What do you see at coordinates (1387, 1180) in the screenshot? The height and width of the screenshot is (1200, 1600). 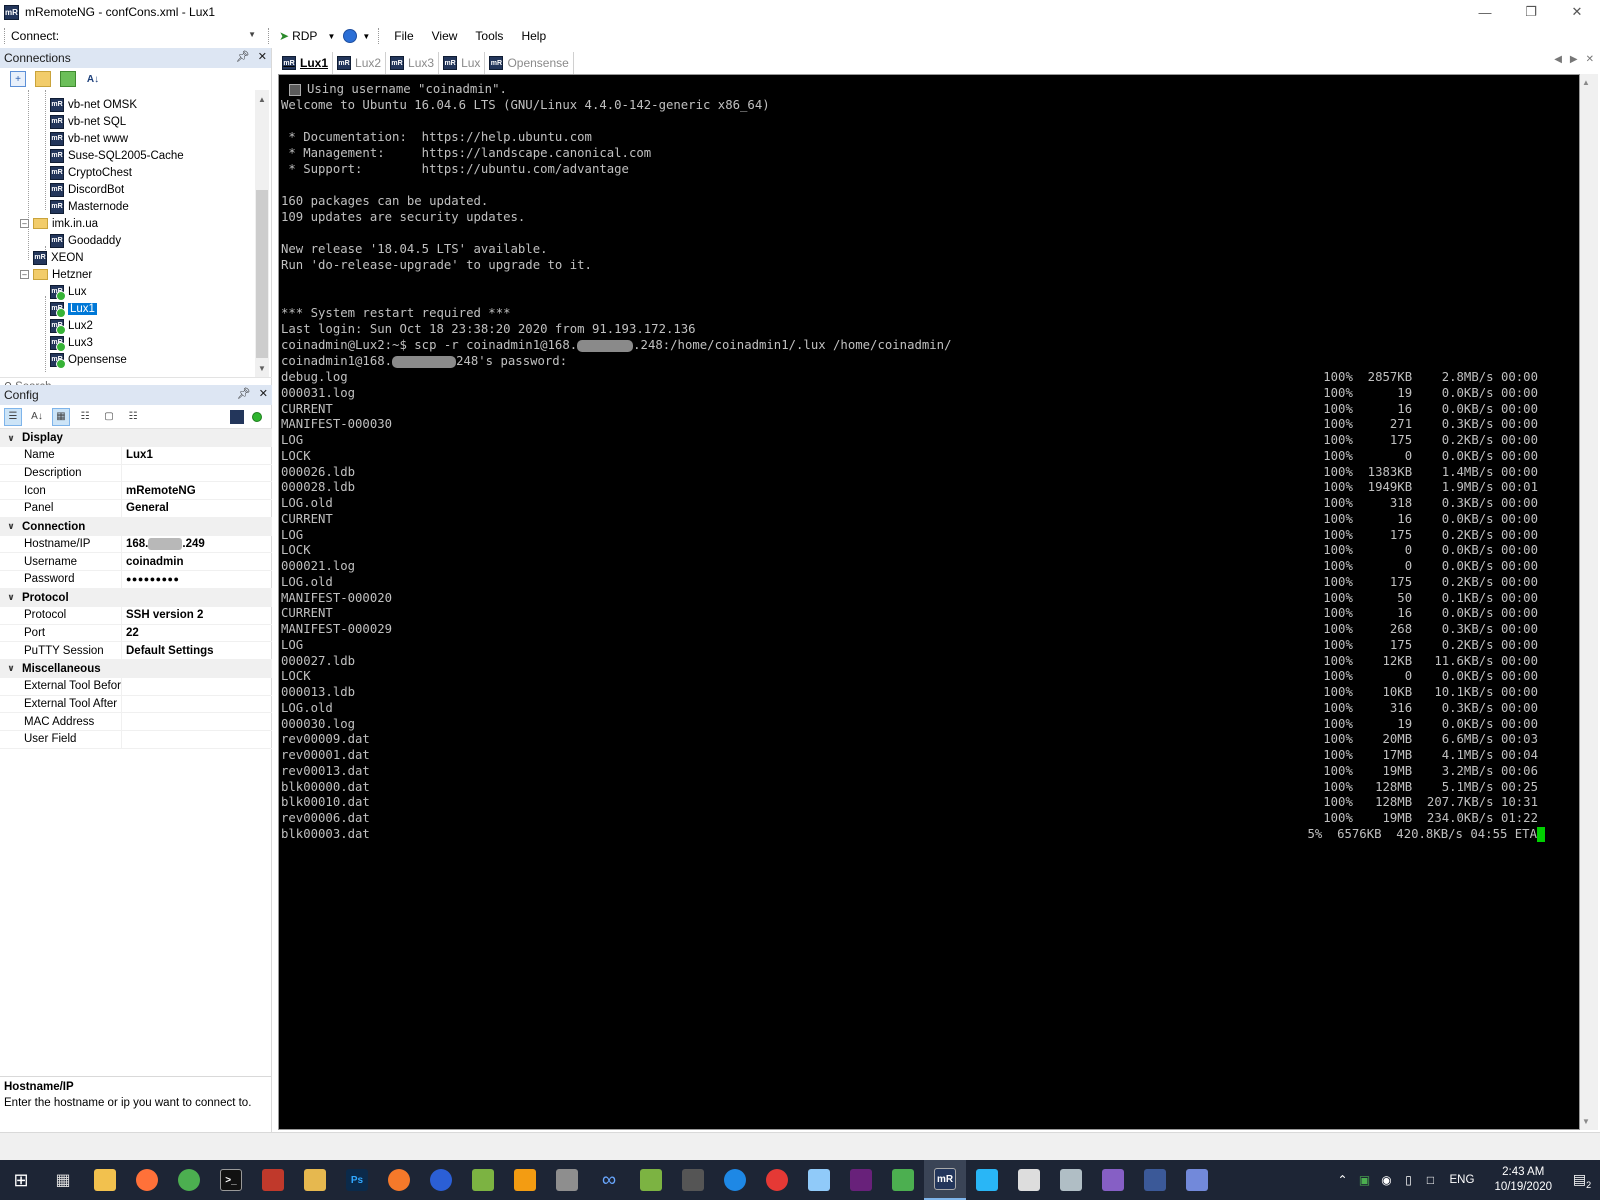 I see `discord-tray-icon: ◉` at bounding box center [1387, 1180].